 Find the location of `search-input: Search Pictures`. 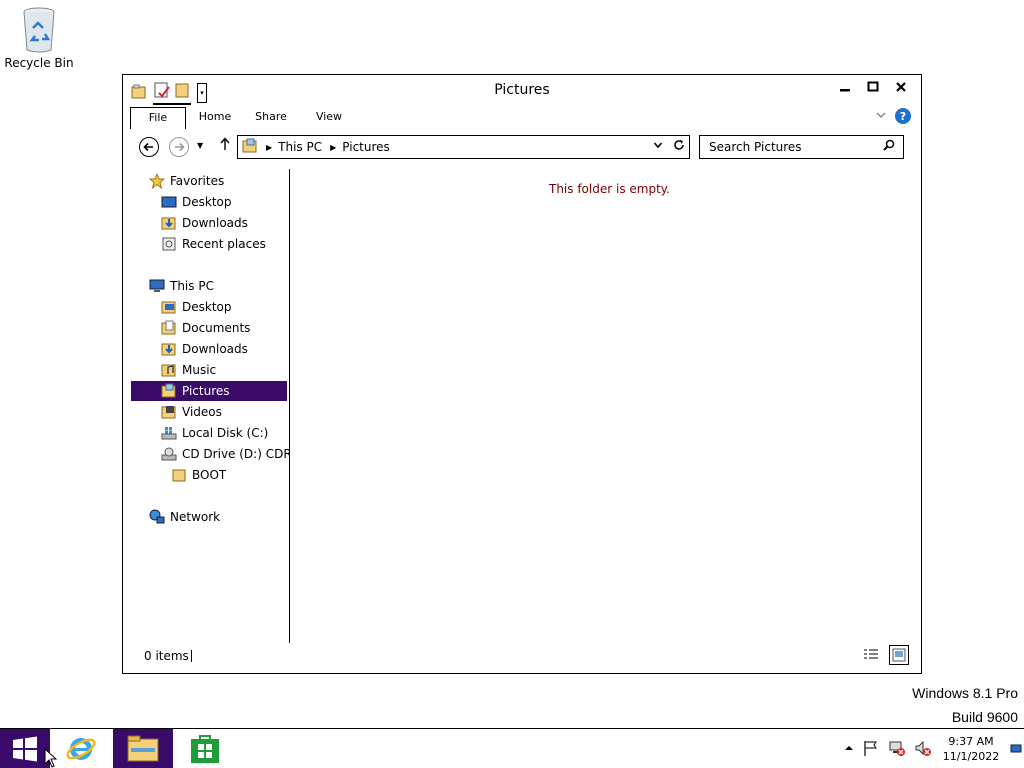

search-input: Search Pictures is located at coordinates (801, 147).